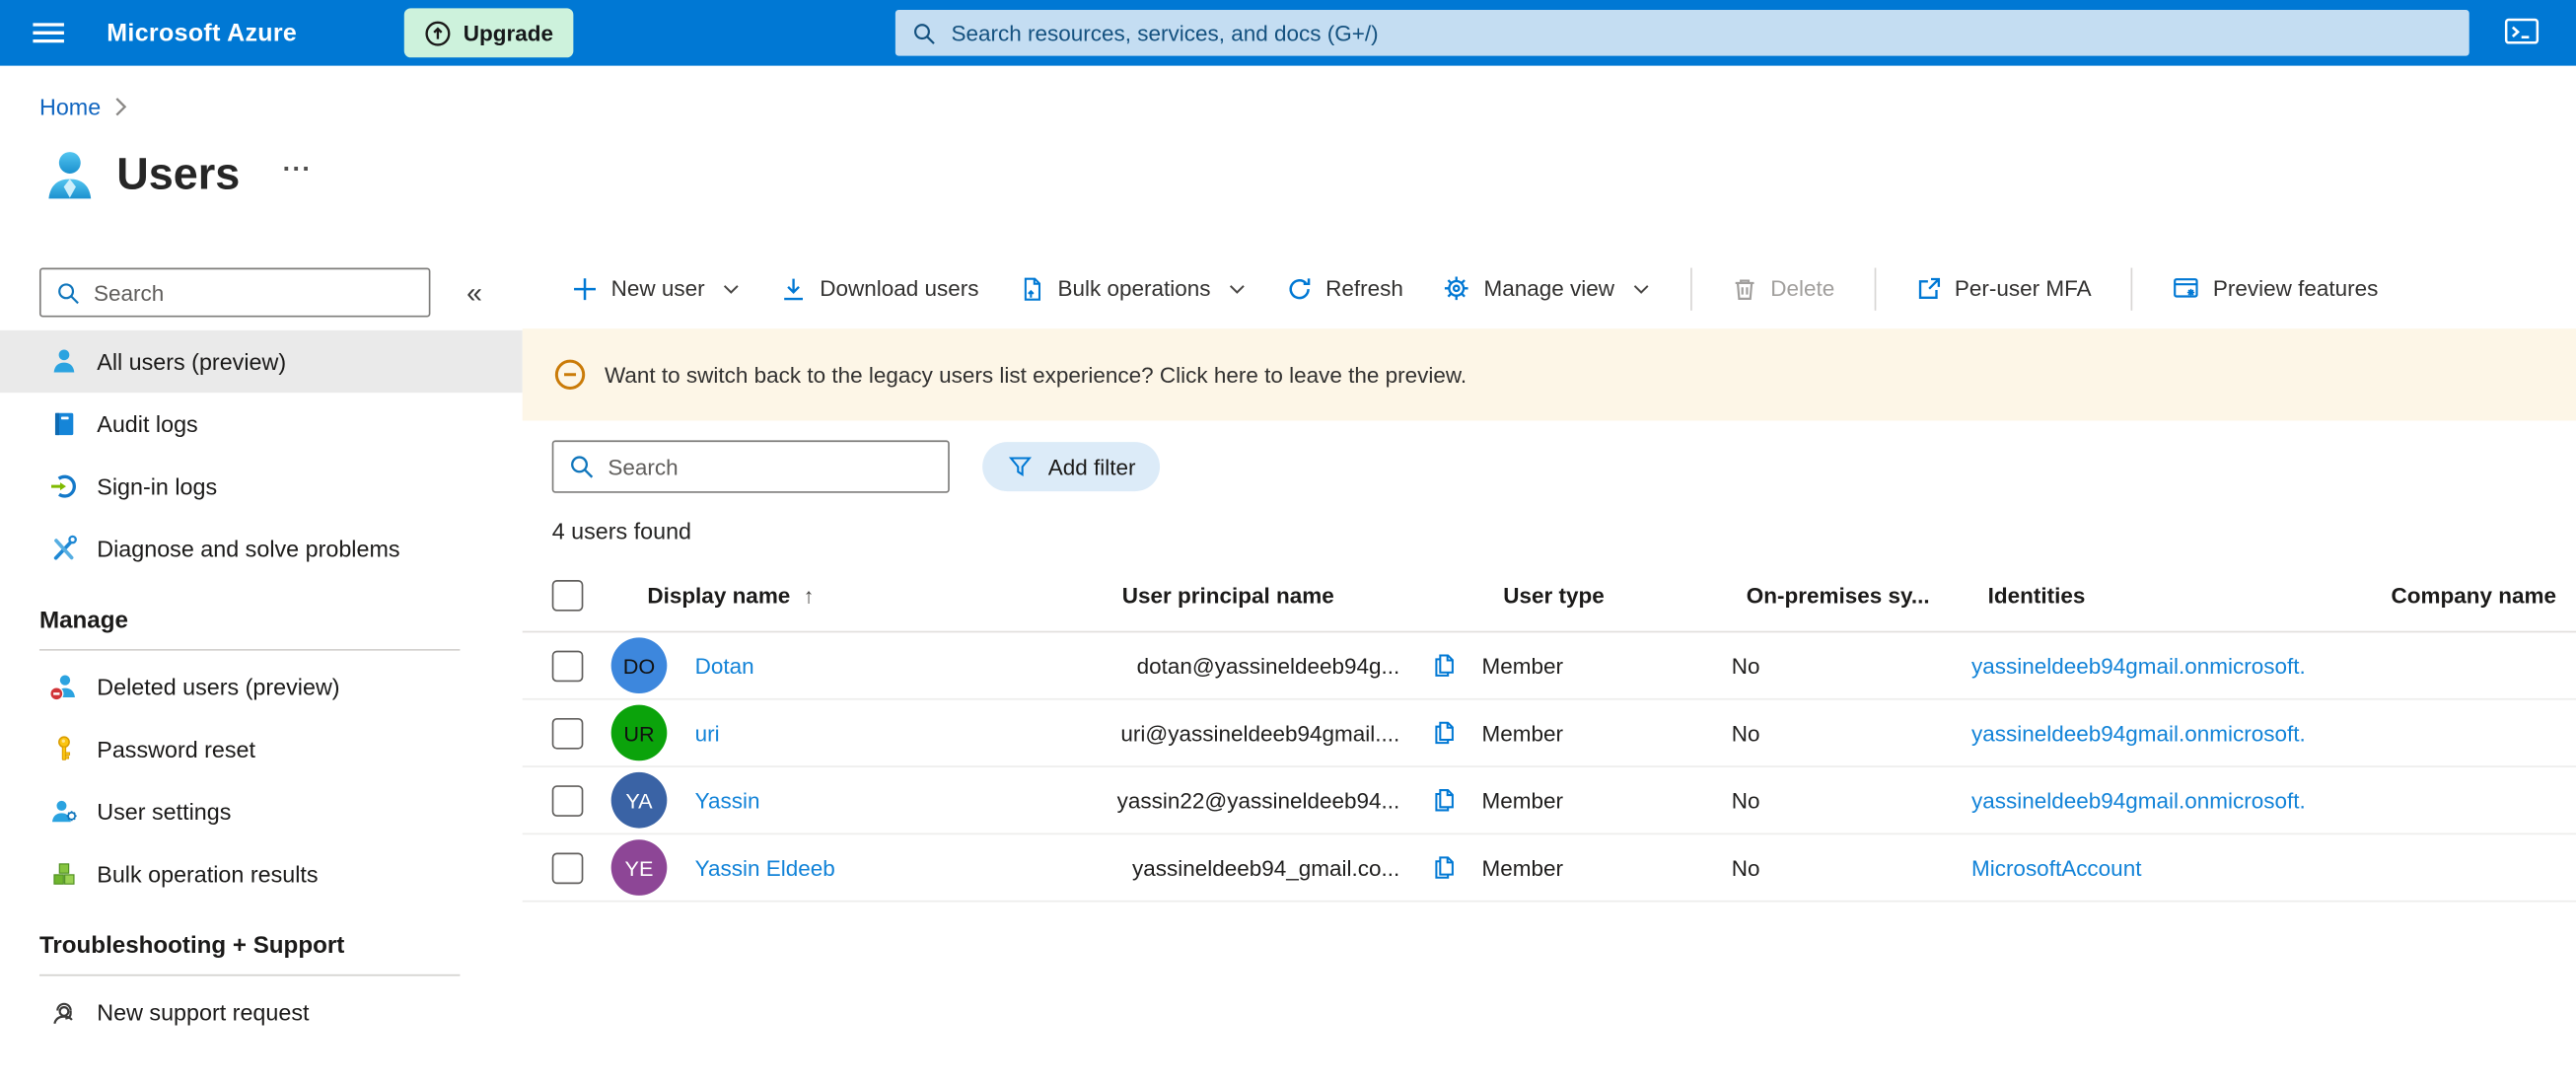  I want to click on add-filter-button: Add filter, so click(1071, 467).